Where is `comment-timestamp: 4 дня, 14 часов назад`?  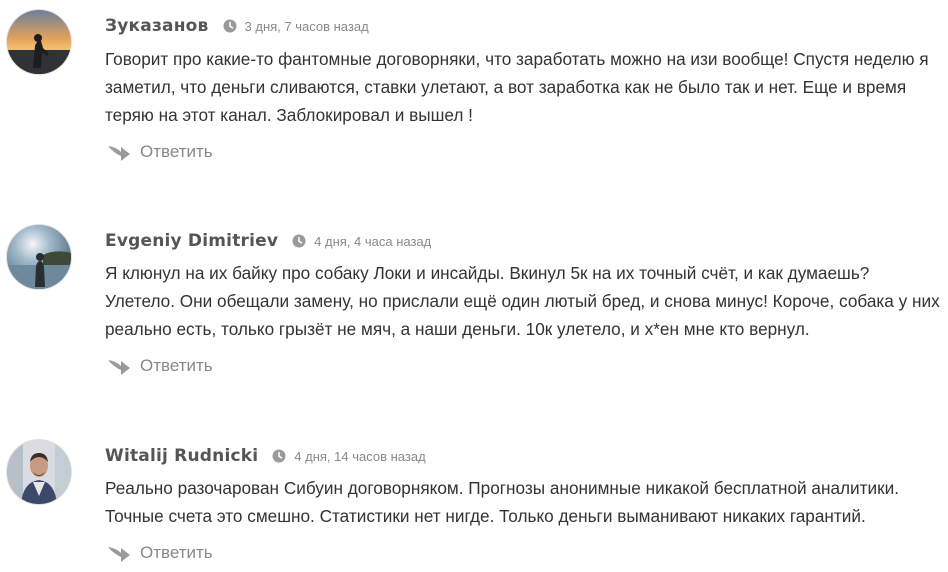 comment-timestamp: 4 дня, 14 часов назад is located at coordinates (359, 456).